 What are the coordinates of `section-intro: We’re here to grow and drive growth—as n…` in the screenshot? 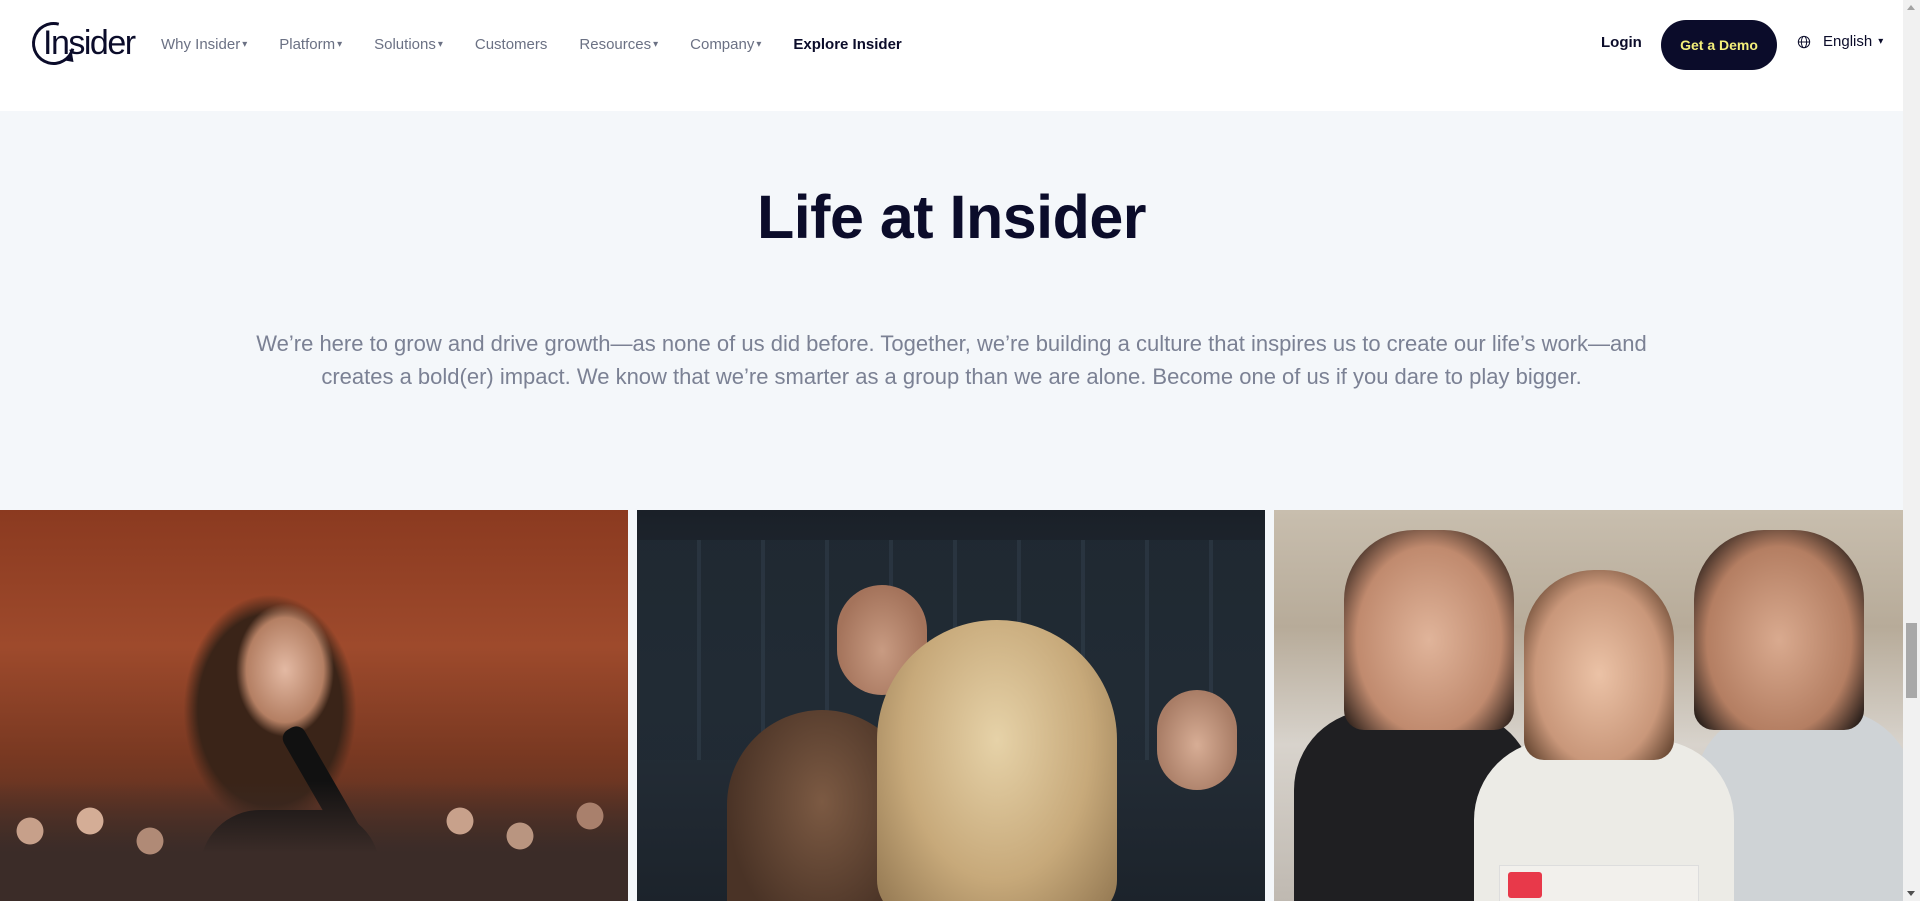 It's located at (951, 360).